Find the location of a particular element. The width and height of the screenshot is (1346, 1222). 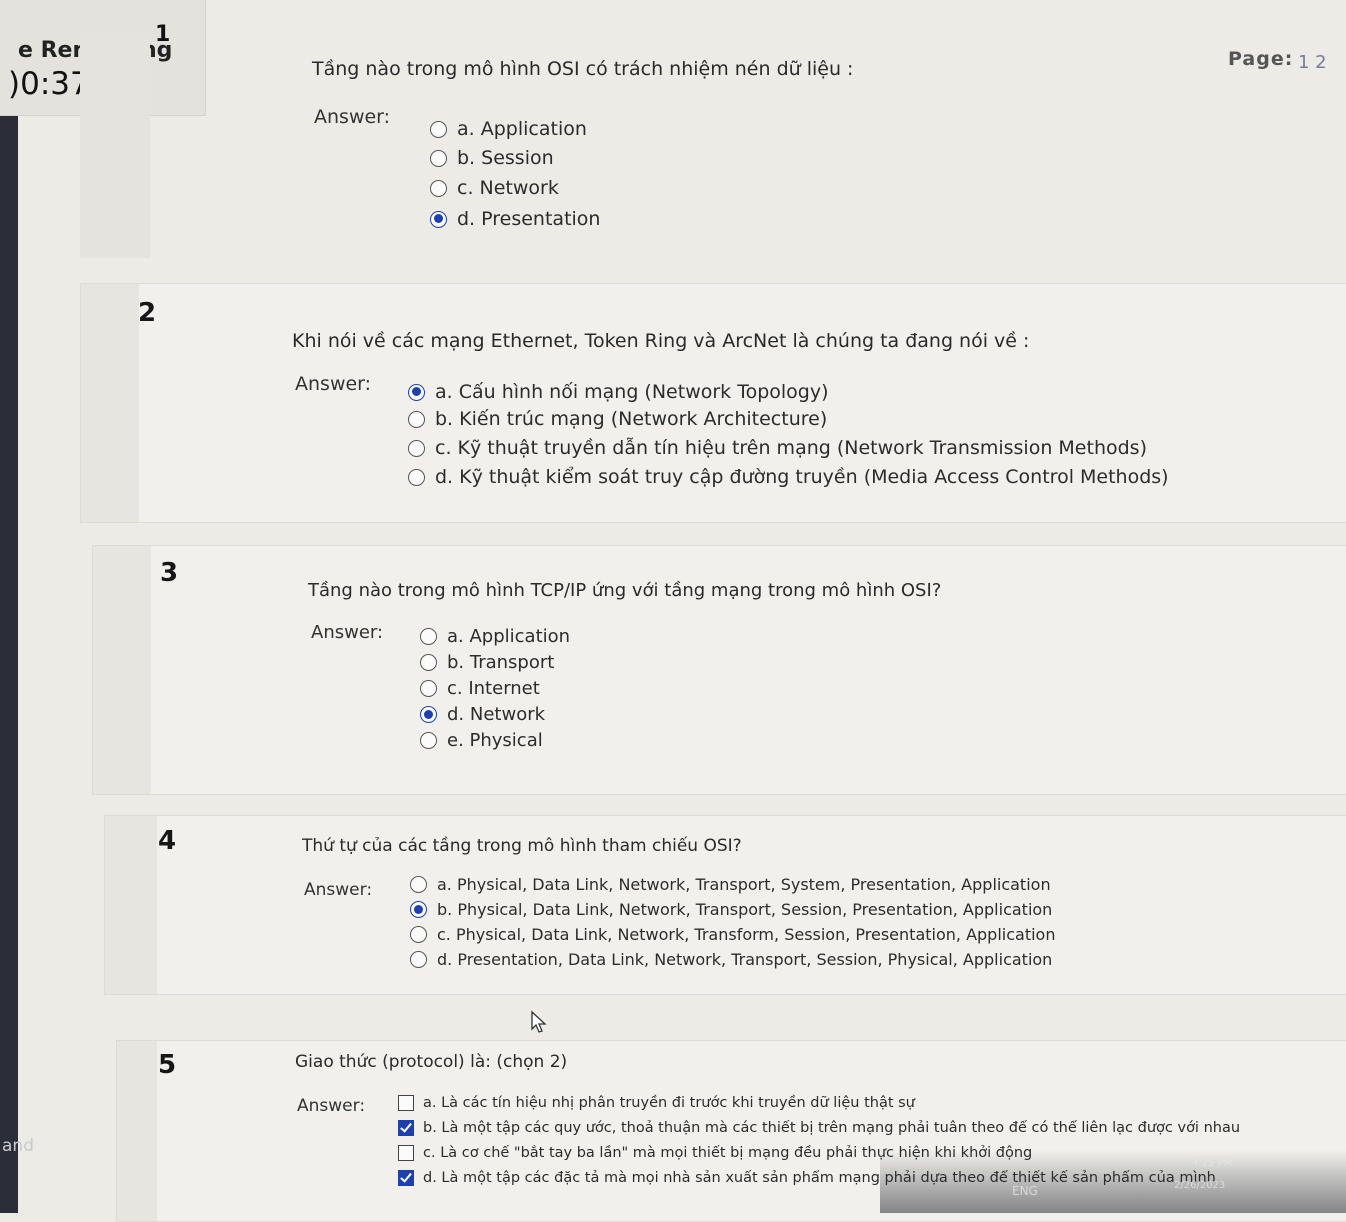

question-number: 4 is located at coordinates (167, 841).